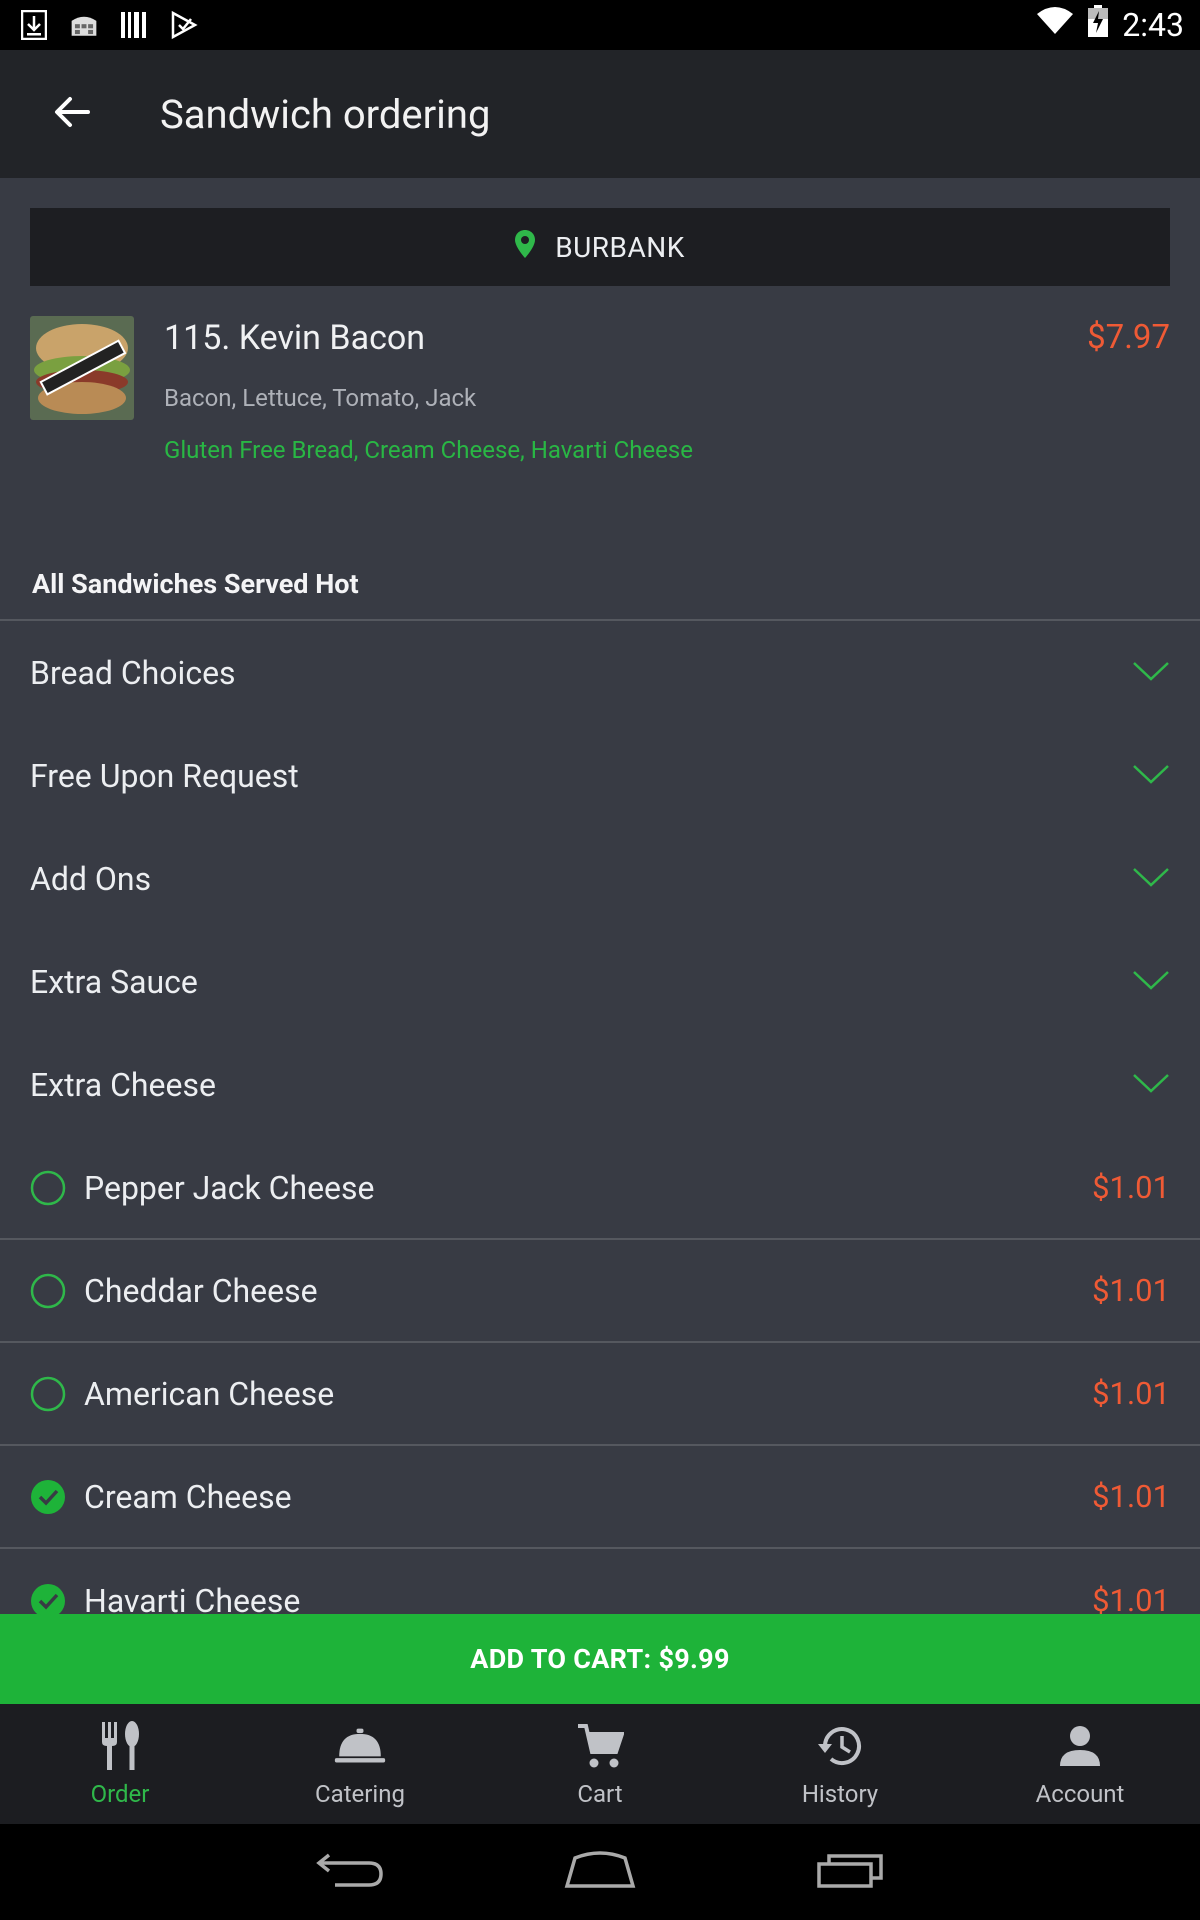  Describe the element at coordinates (209, 1393) in the screenshot. I see `option-label: American Cheese` at that location.